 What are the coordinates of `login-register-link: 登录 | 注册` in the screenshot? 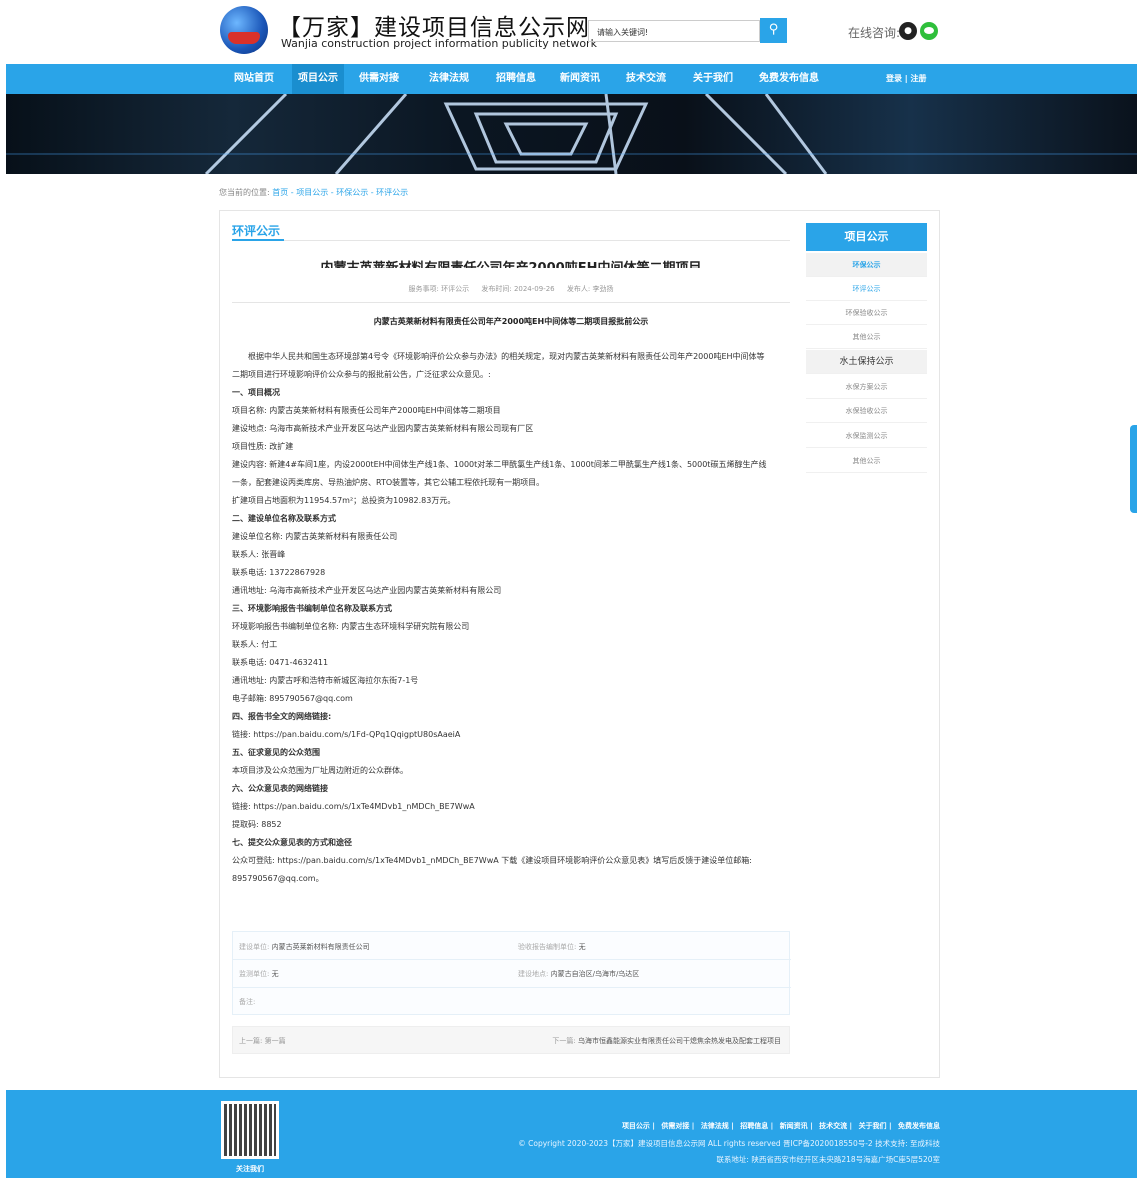 It's located at (906, 79).